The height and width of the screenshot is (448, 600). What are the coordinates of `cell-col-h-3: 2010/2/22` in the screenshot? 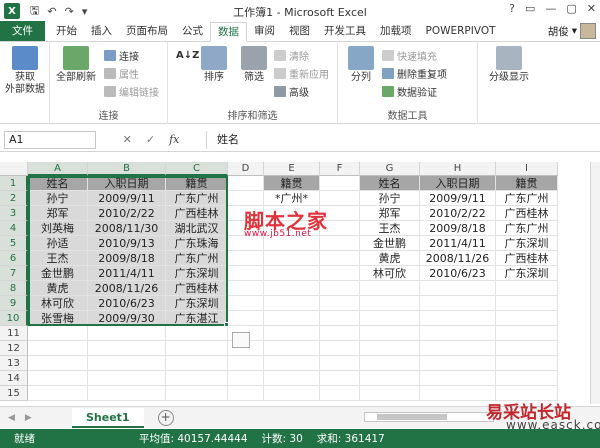 It's located at (458, 213).